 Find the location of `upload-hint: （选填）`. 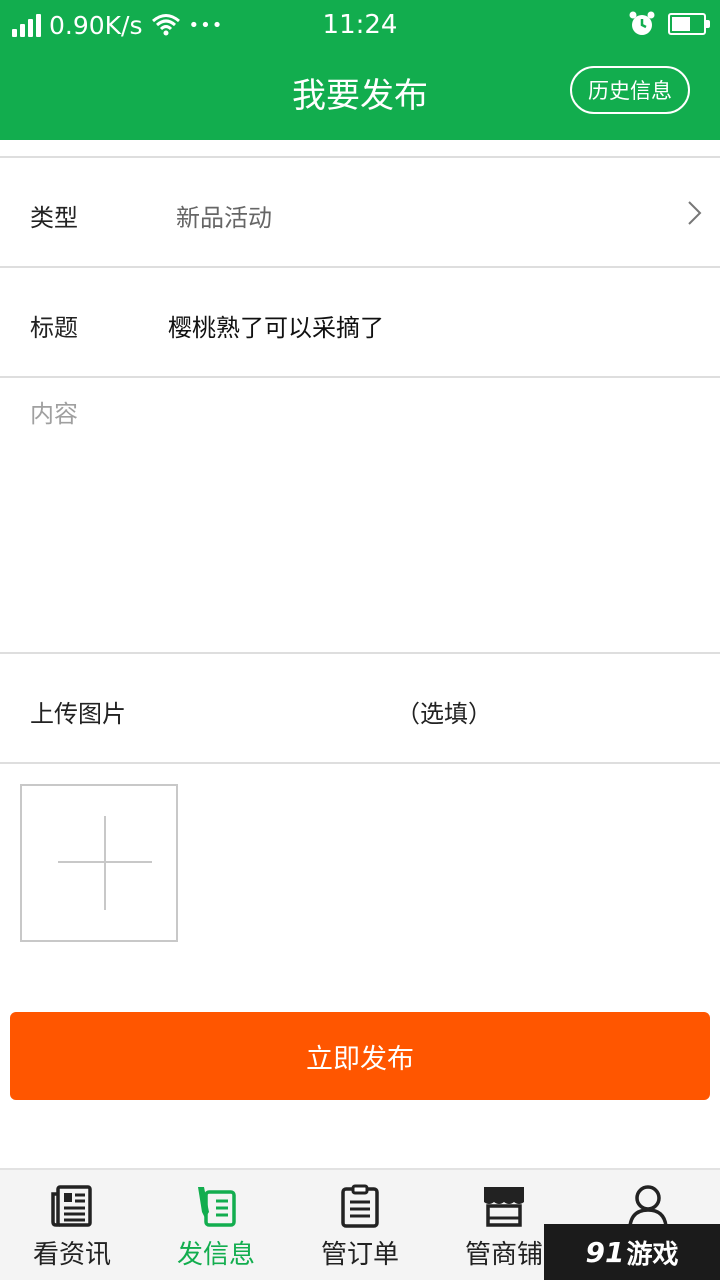

upload-hint: （选填） is located at coordinates (444, 714).